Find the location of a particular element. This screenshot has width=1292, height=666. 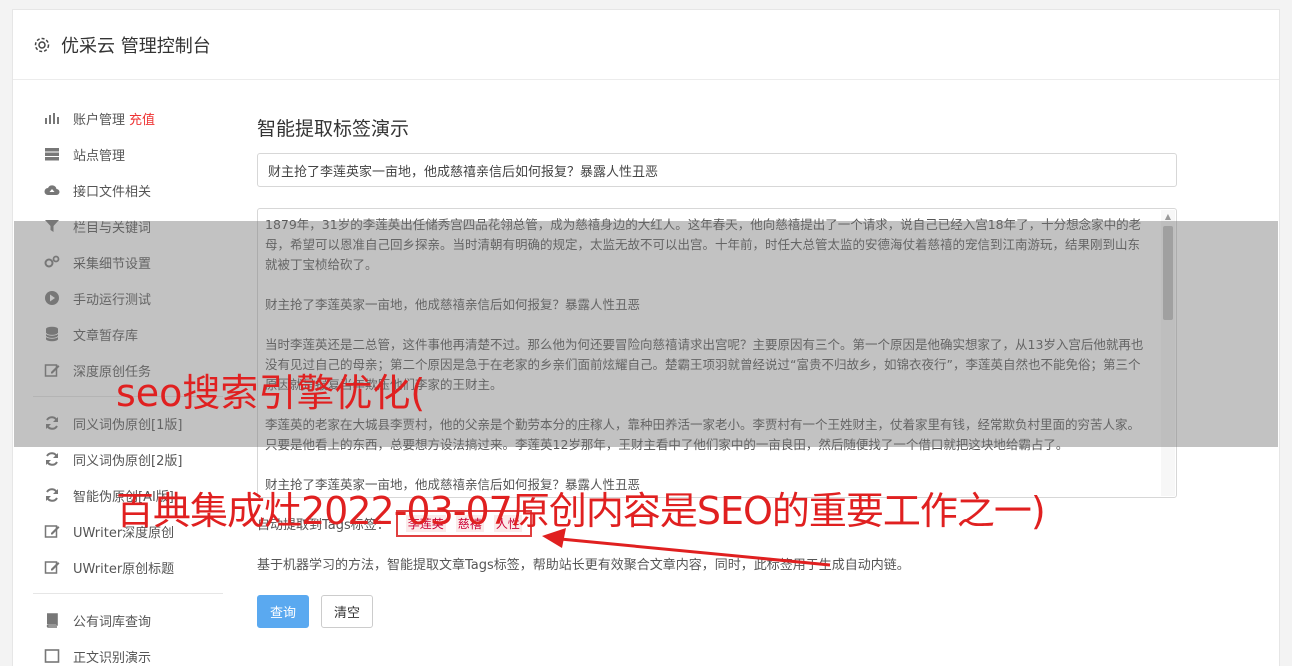

section-heading: 智能提取标签演示 is located at coordinates (333, 129).